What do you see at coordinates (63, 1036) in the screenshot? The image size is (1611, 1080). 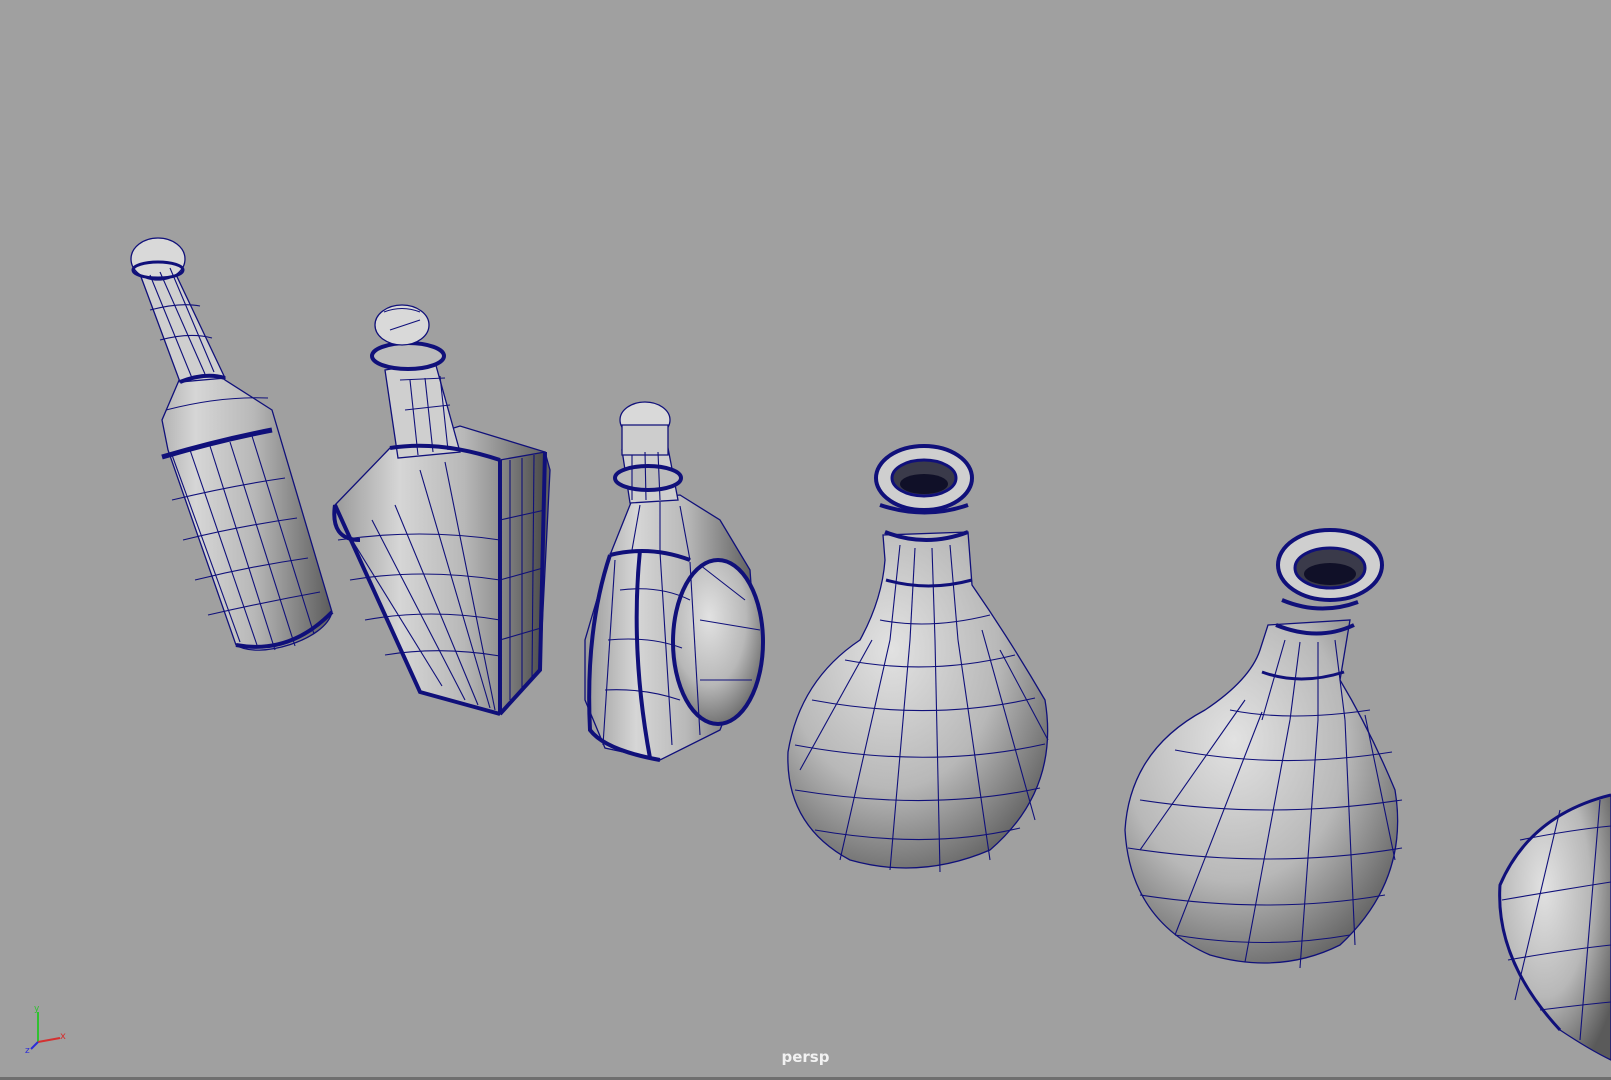 I see `x-axis-label: x` at bounding box center [63, 1036].